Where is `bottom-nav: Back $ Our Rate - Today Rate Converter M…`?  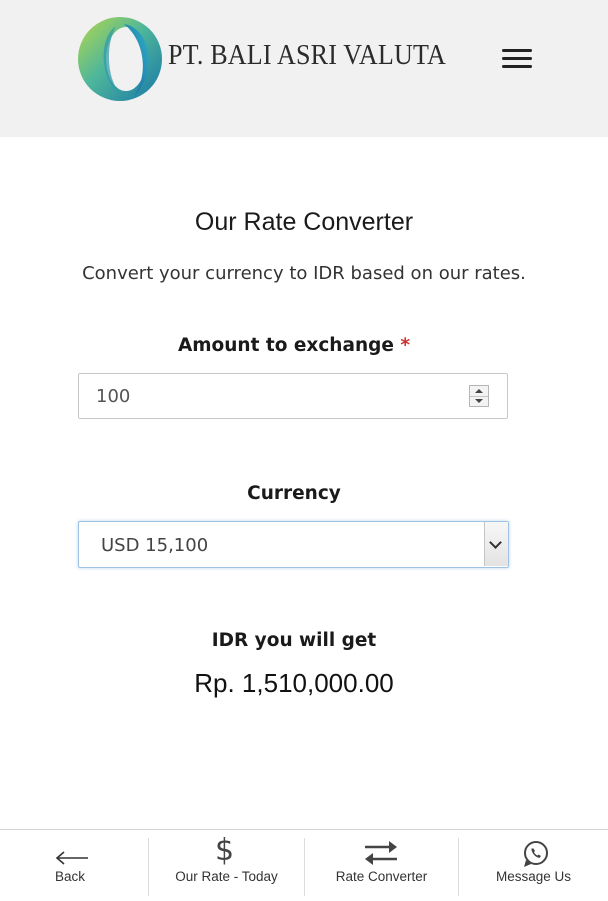 bottom-nav: Back $ Our Rate - Today Rate Converter M… is located at coordinates (304, 865).